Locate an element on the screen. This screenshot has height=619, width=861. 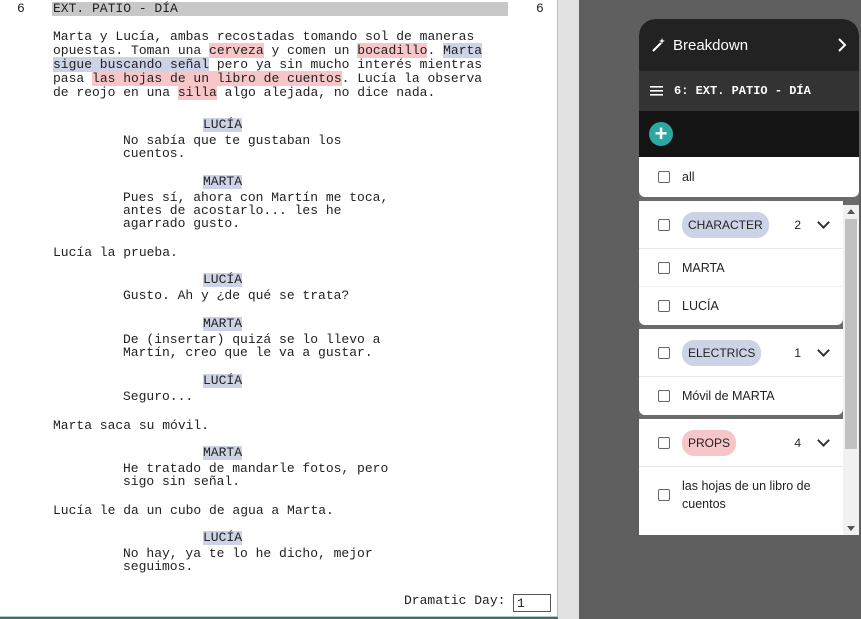
scene-selector: 6: EXT. PATIO - DÍA is located at coordinates (749, 91).